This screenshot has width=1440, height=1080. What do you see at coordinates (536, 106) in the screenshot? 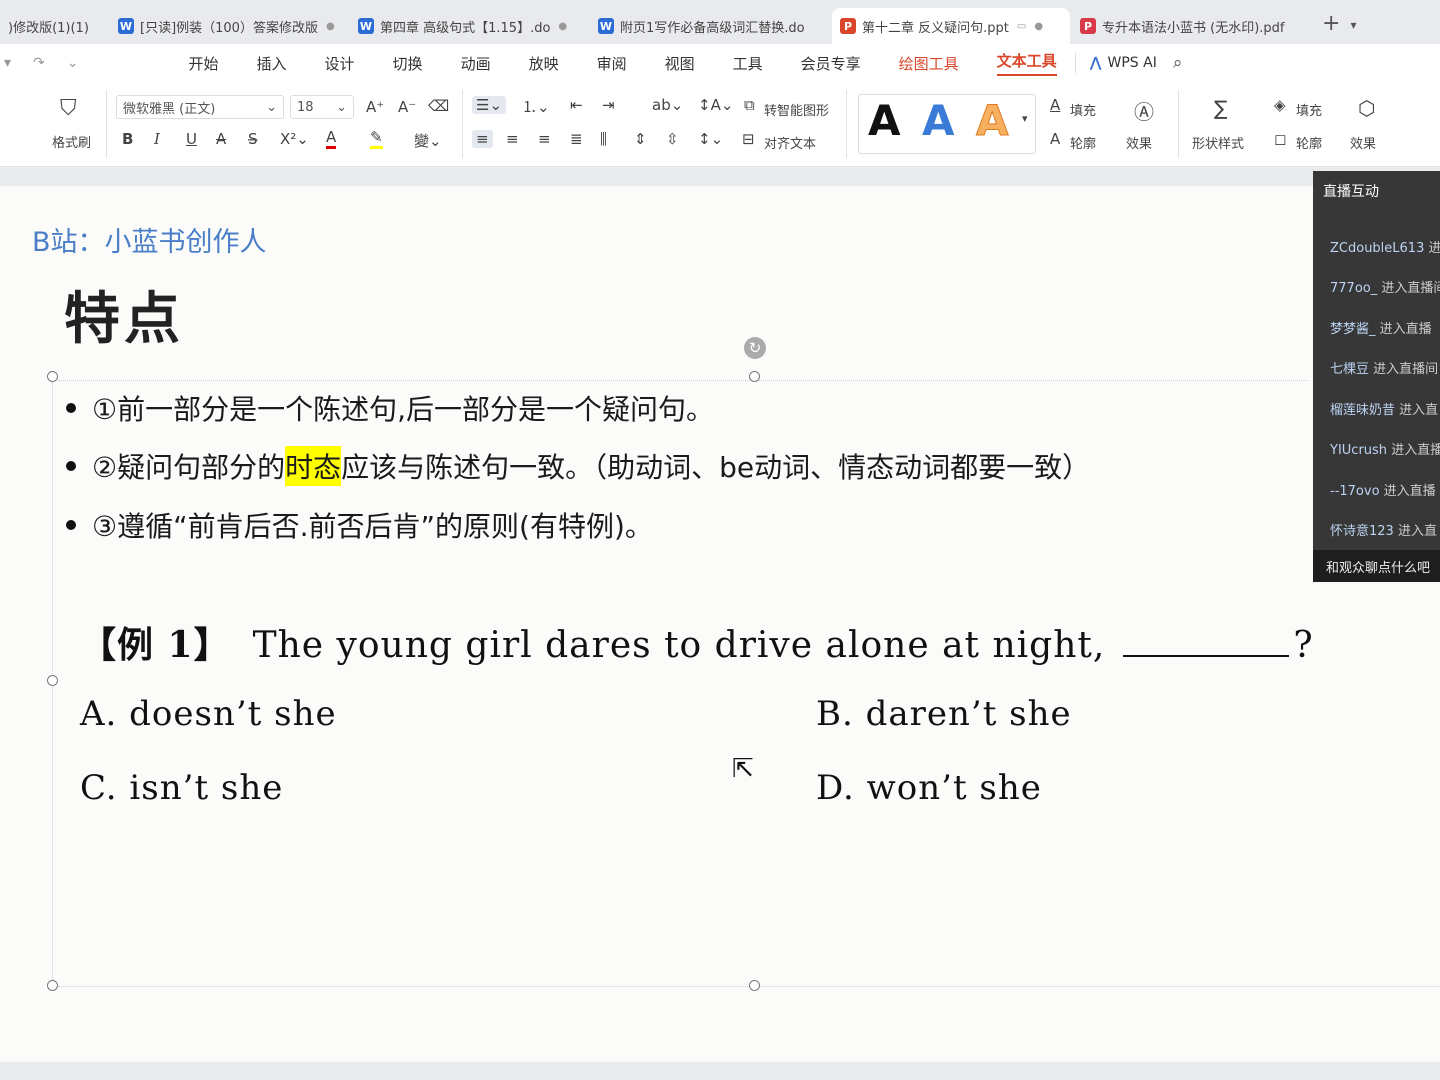
I see `numbered-list-icon: ⒈⌄` at bounding box center [536, 106].